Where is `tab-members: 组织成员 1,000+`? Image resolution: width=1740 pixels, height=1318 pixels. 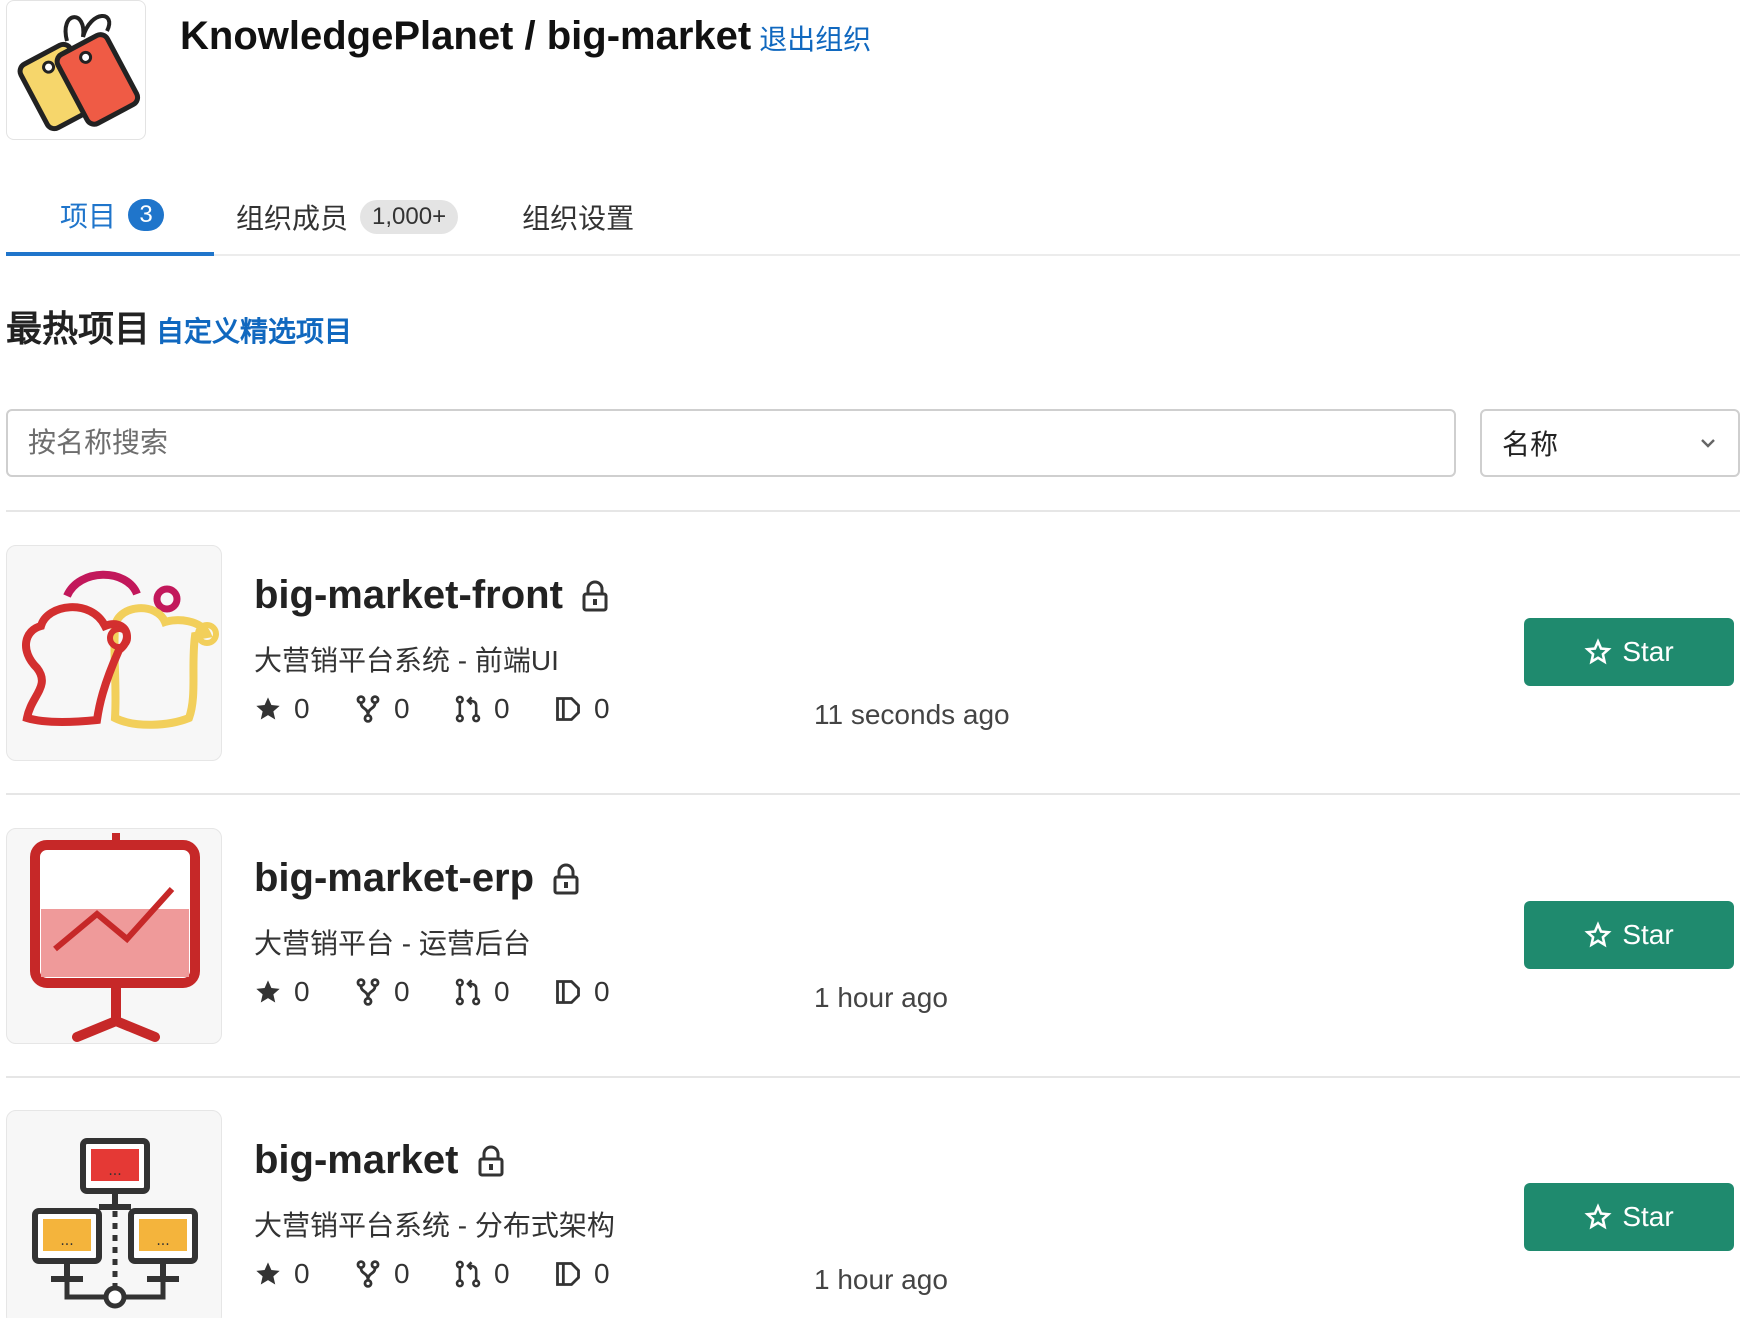 tab-members: 组织成员 1,000+ is located at coordinates (347, 217).